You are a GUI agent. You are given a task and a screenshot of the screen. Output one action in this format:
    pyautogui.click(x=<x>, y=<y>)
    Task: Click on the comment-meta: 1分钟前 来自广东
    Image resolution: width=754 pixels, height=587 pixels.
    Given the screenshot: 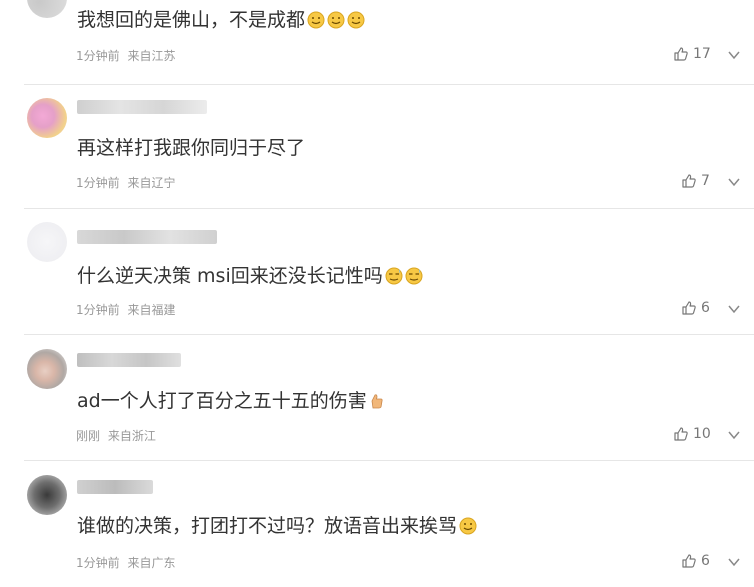 What is the action you would take?
    pyautogui.click(x=125, y=562)
    